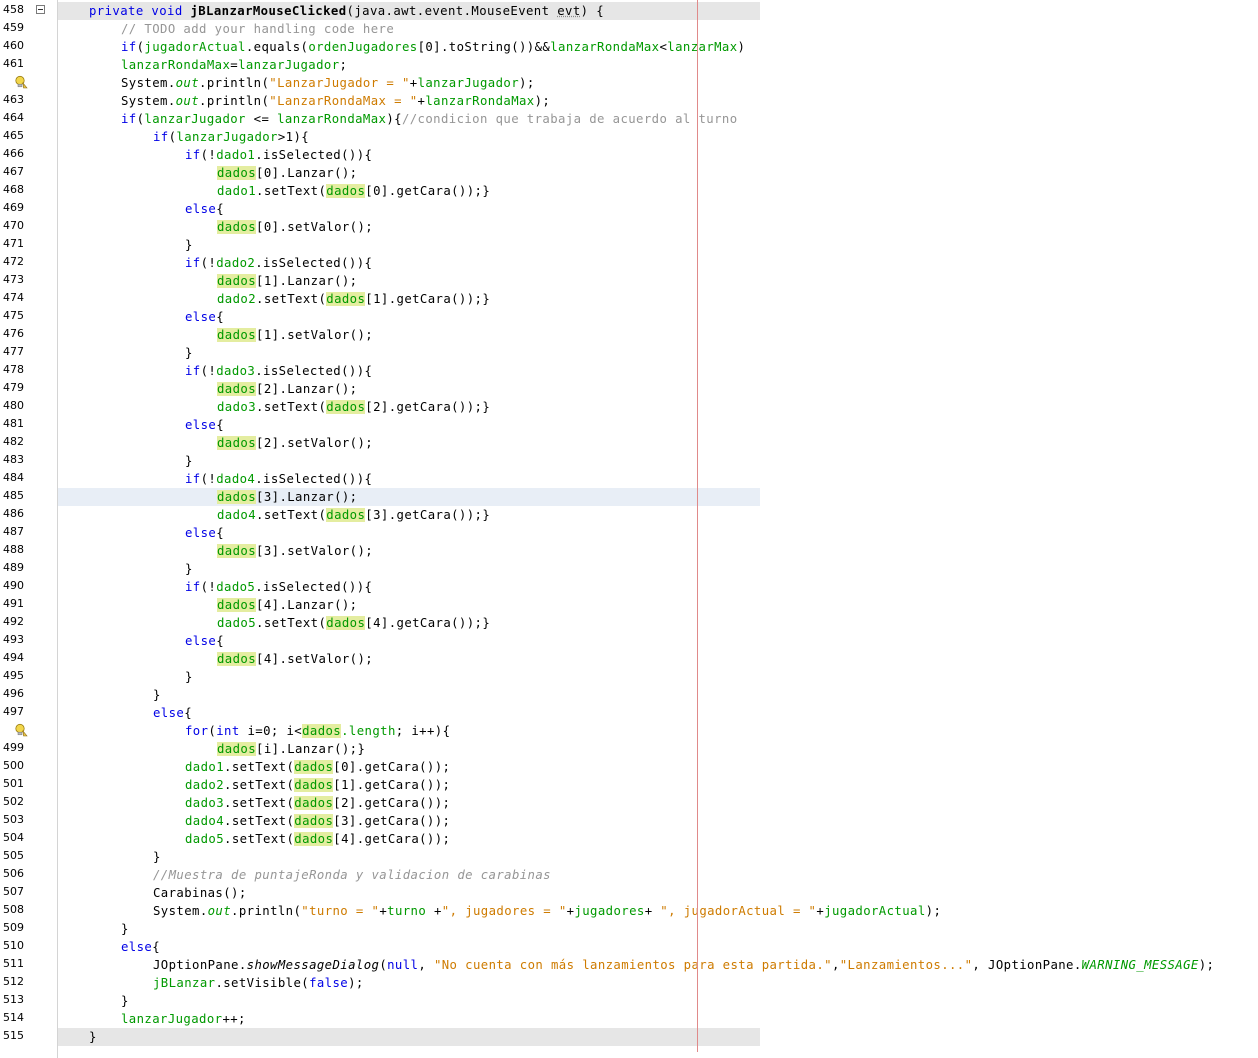 The image size is (1258, 1058). Describe the element at coordinates (208, 155) in the screenshot. I see `code-token: (!` at that location.